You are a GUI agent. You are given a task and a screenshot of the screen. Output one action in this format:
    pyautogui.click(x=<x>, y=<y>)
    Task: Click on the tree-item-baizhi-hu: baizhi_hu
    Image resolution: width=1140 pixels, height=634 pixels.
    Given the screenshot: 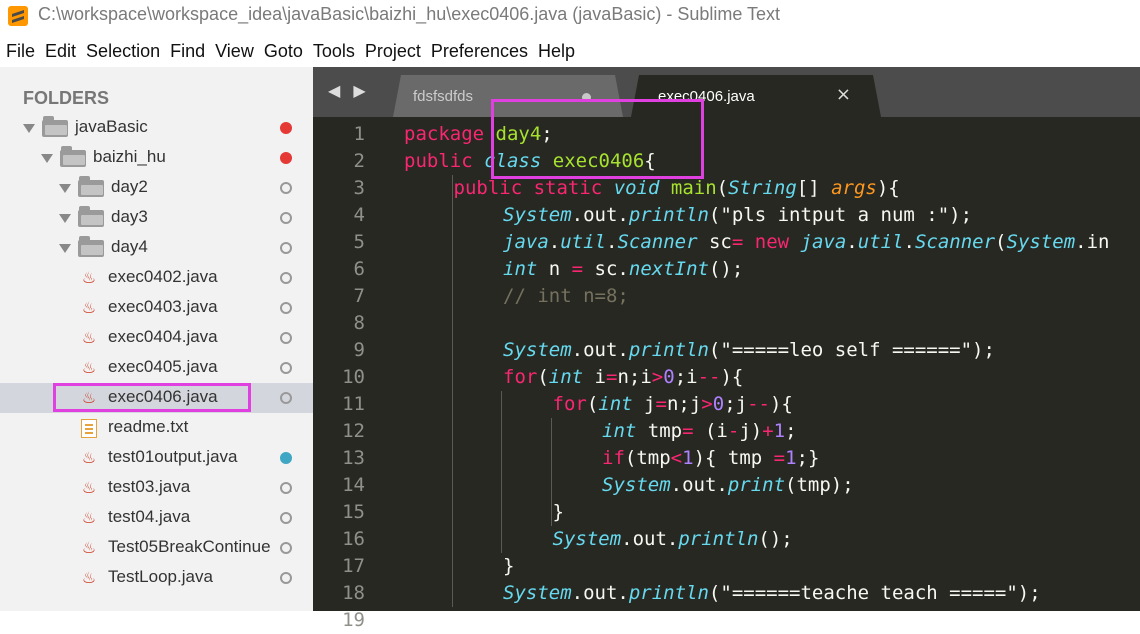 What is the action you would take?
    pyautogui.click(x=156, y=158)
    